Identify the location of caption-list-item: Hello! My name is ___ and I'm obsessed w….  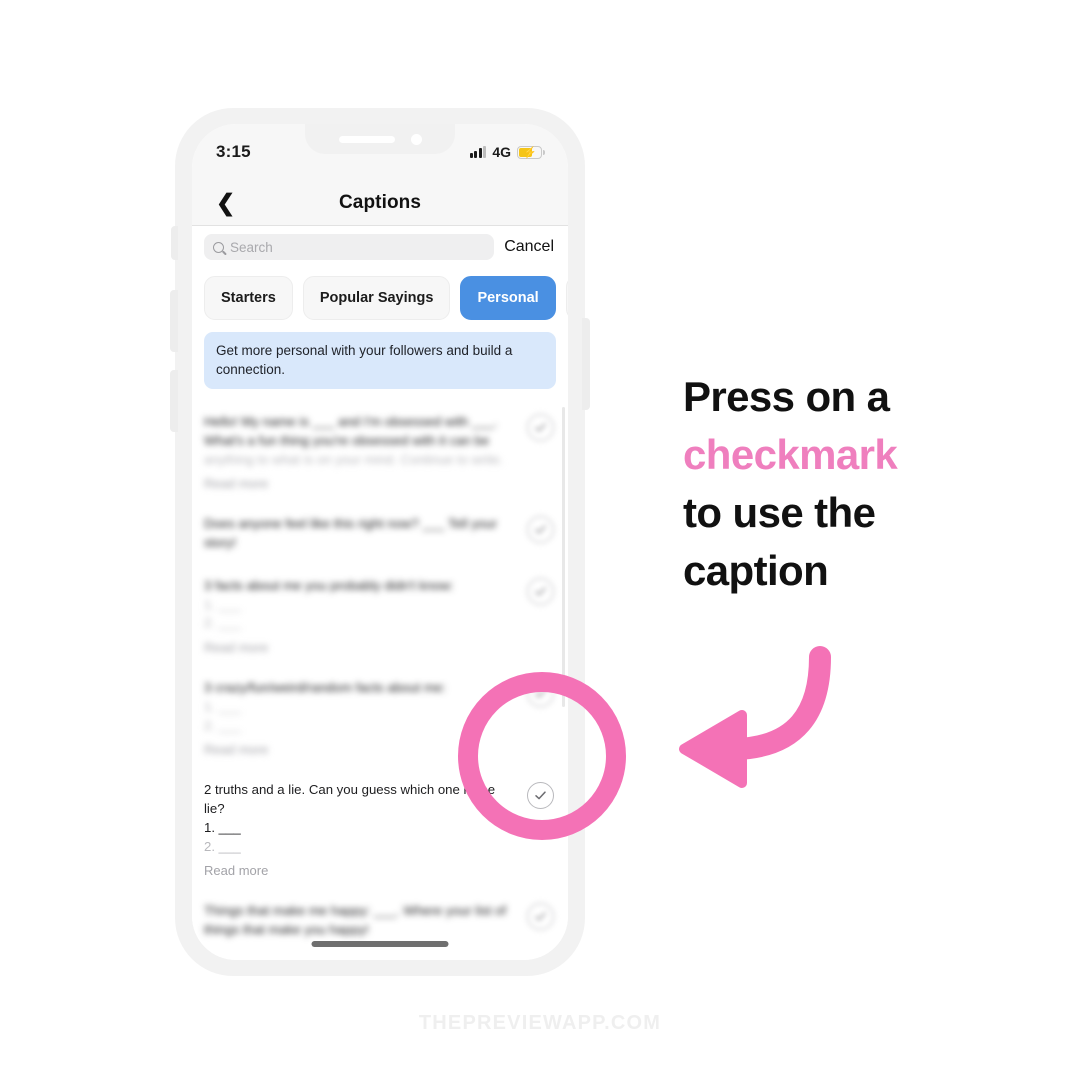
(380, 452).